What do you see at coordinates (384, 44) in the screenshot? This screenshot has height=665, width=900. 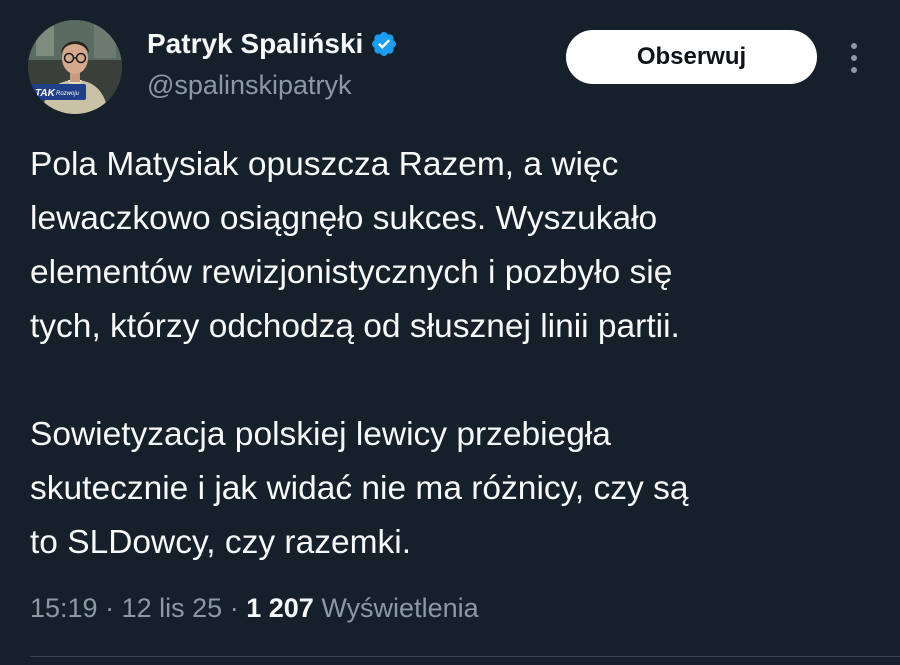 I see `verified-badge-icon` at bounding box center [384, 44].